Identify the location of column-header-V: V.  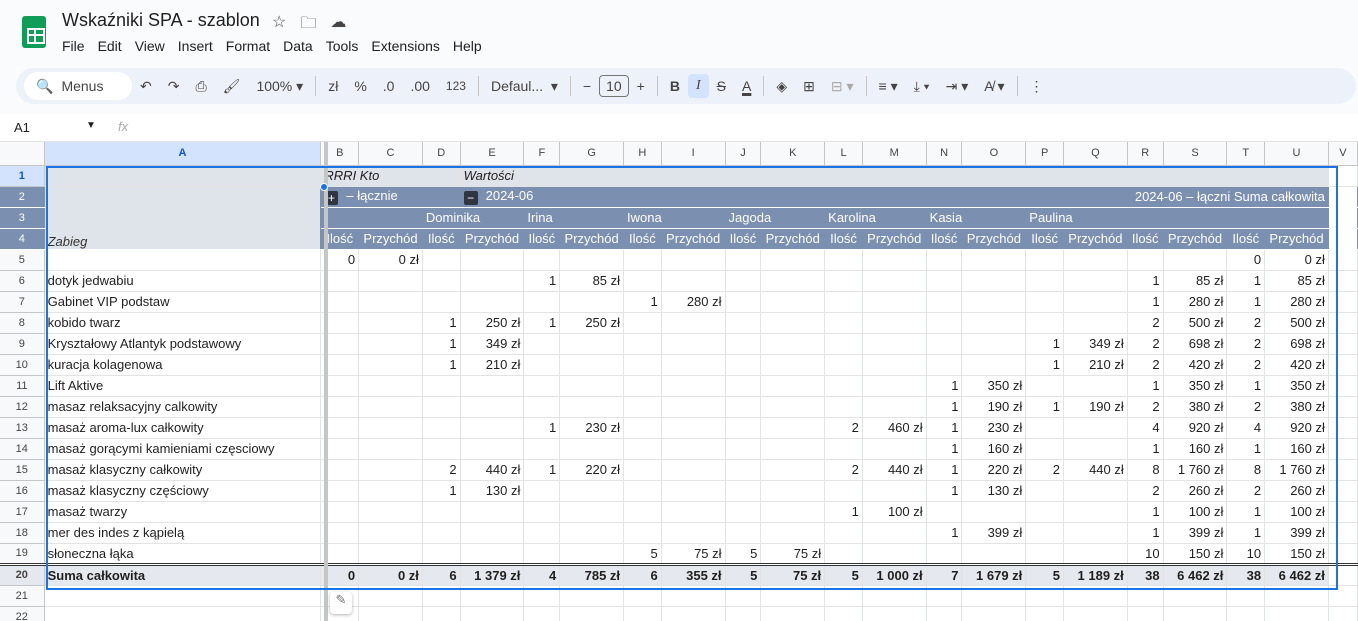
(1343, 154).